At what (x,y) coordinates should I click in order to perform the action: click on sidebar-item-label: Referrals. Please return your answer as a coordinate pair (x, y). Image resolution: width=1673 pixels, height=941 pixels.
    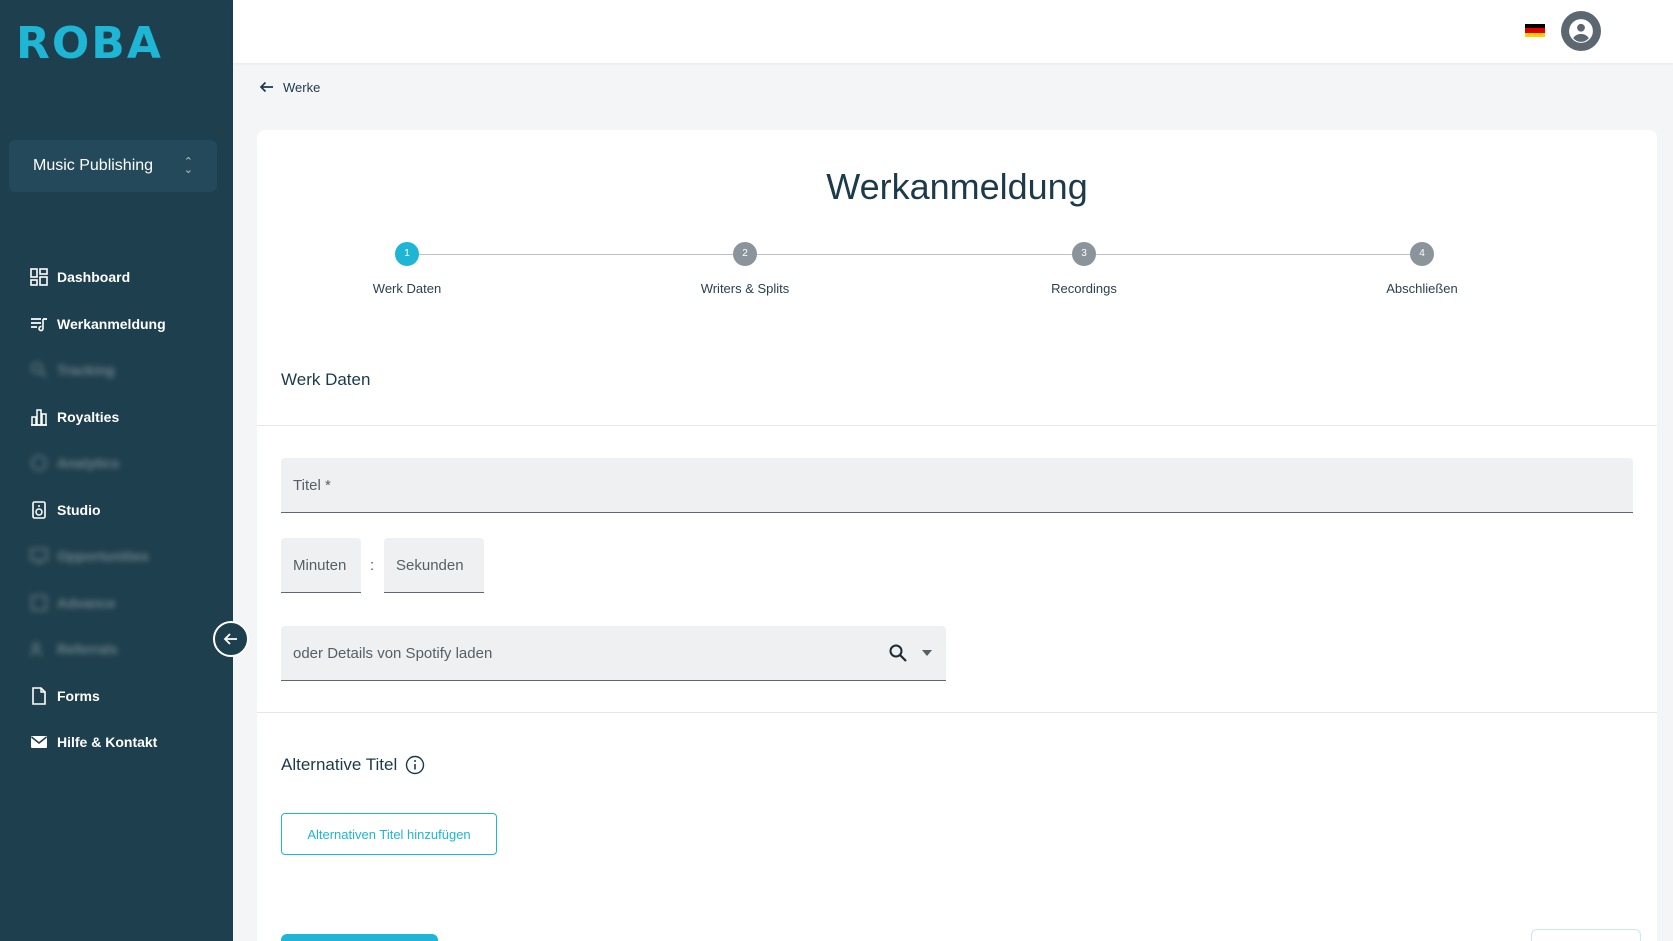
    Looking at the image, I should click on (87, 649).